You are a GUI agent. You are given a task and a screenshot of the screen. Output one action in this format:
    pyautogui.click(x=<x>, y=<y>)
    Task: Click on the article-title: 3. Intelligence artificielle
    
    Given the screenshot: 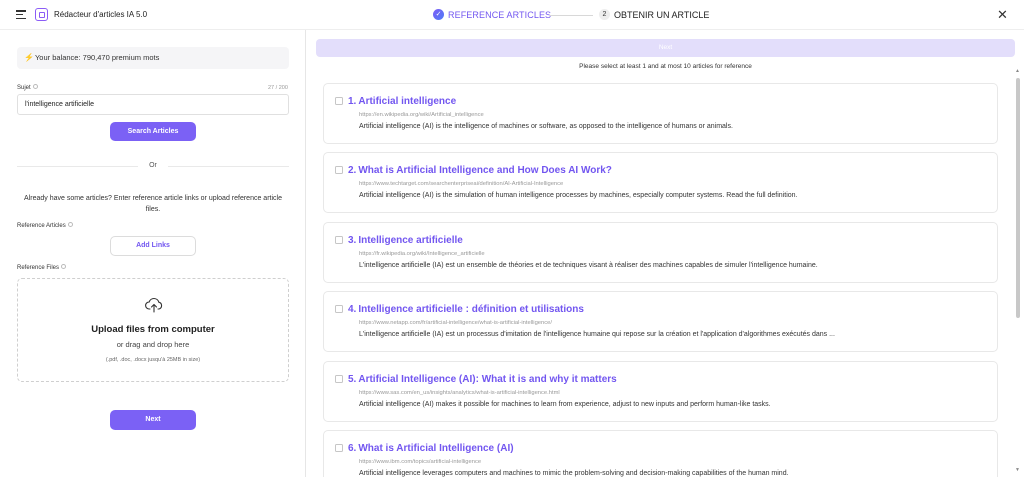 What is the action you would take?
    pyautogui.click(x=405, y=240)
    